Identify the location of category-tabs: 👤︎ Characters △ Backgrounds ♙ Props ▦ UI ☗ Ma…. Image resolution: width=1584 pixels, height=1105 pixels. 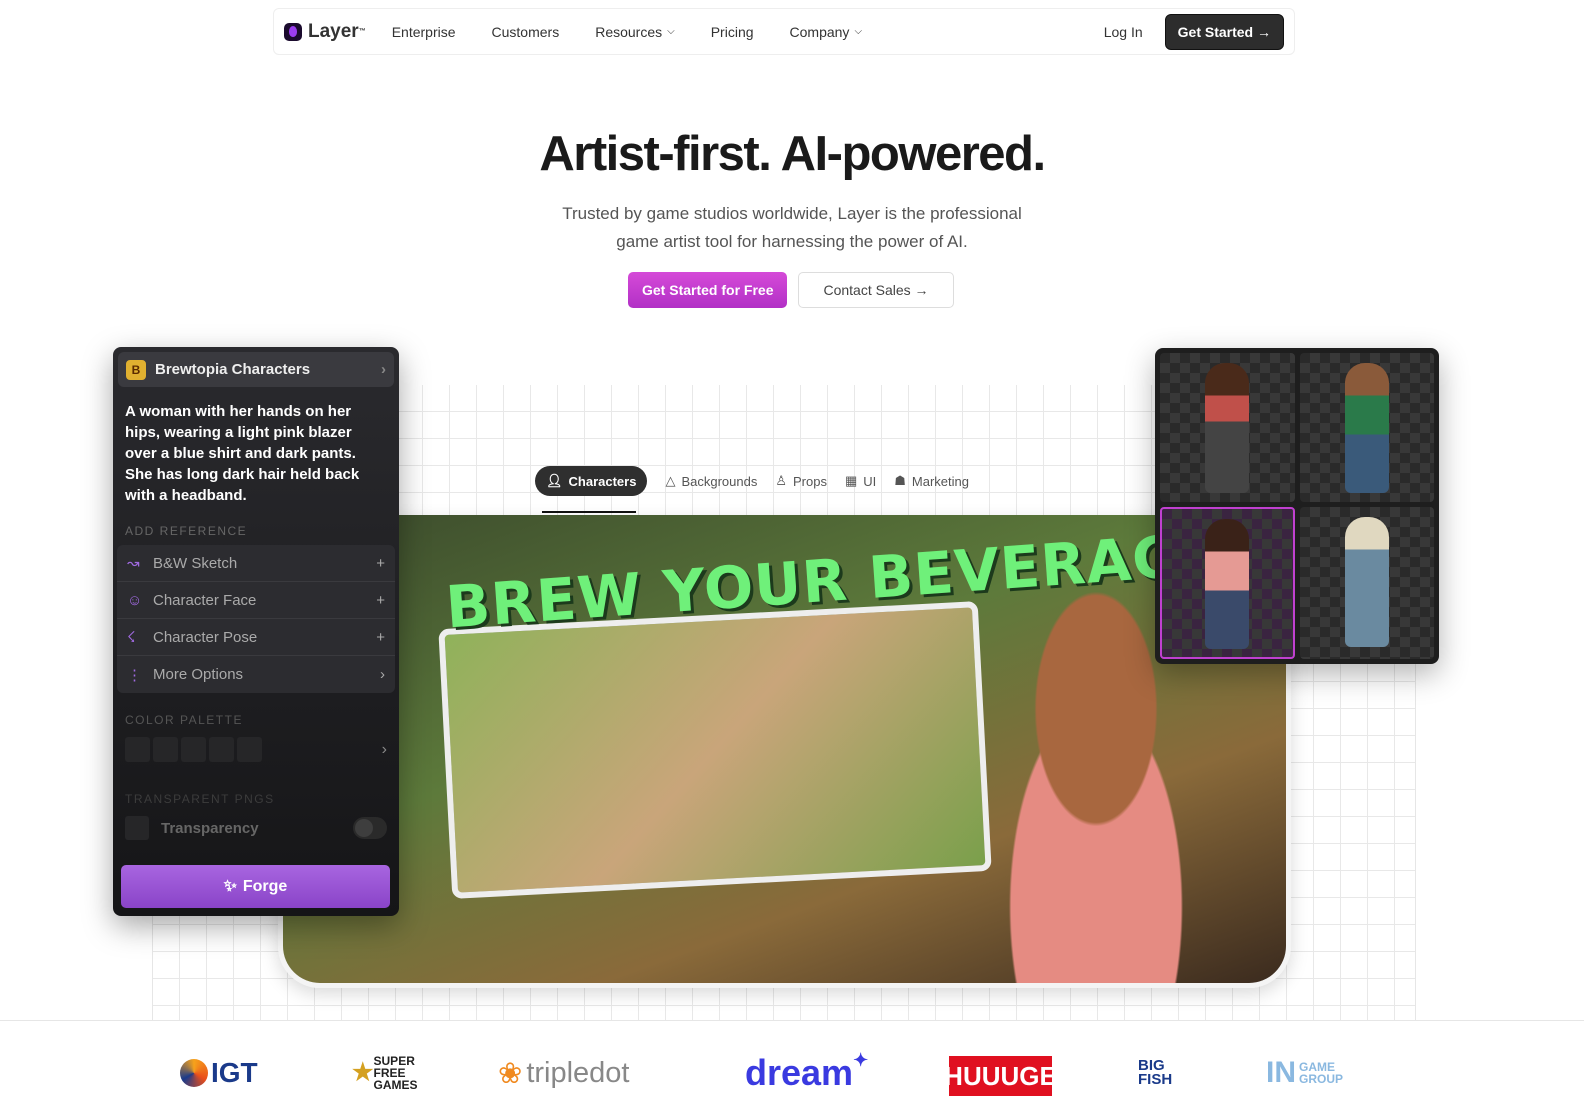
(752, 481).